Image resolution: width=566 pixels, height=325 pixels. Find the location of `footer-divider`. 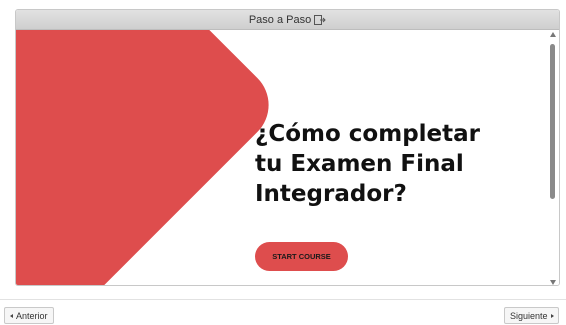

footer-divider is located at coordinates (283, 299).